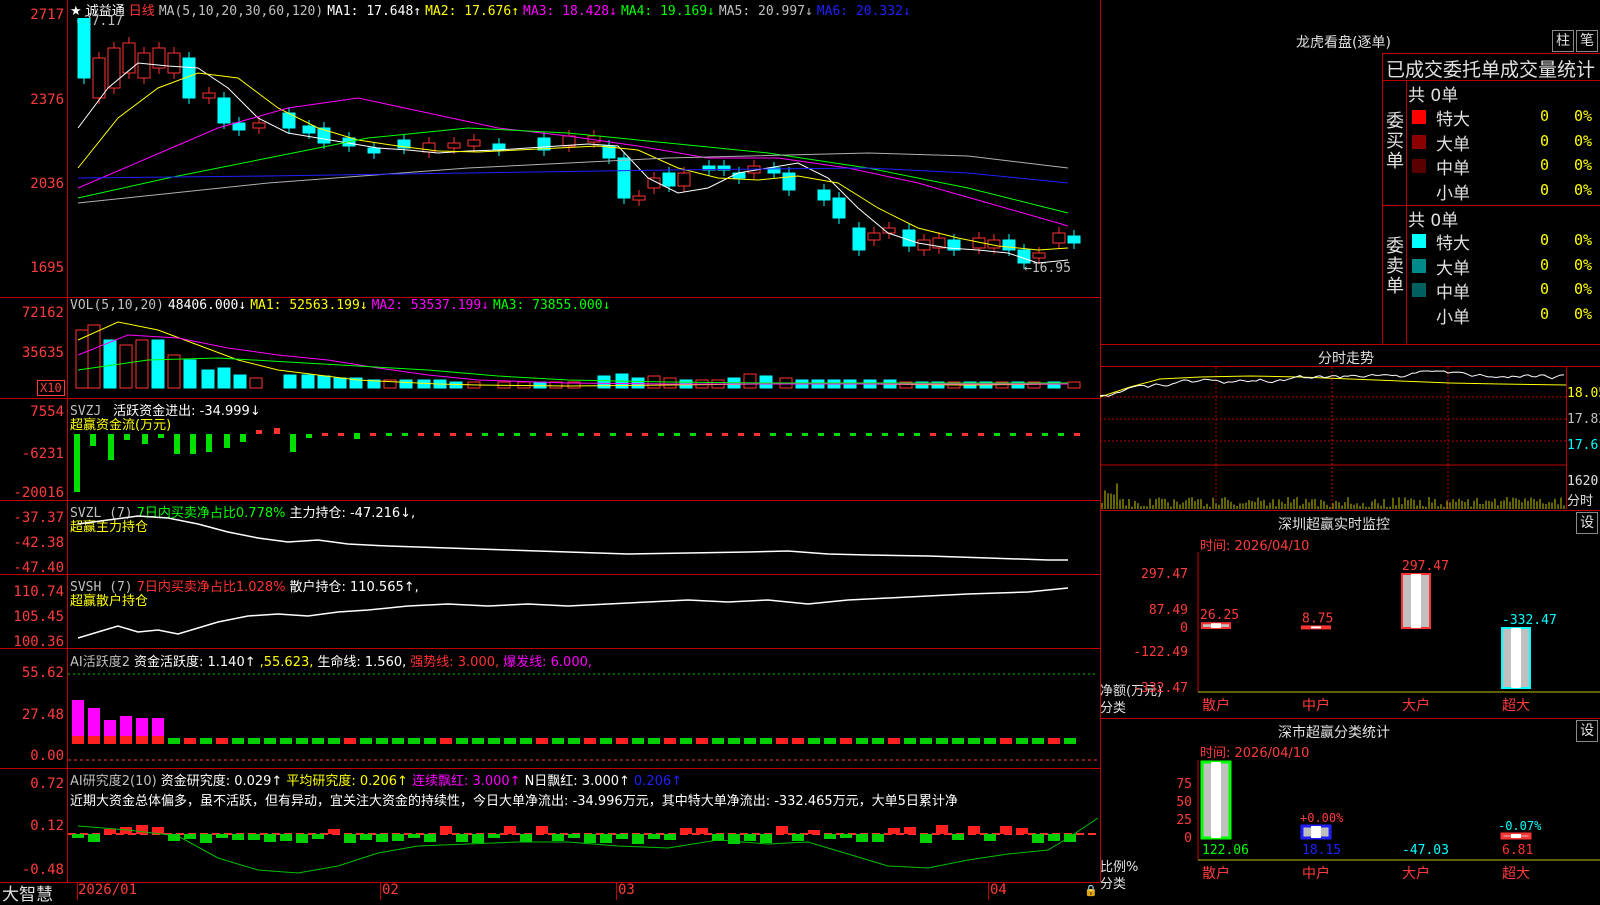 The image size is (1600, 905). What do you see at coordinates (32, 518) in the screenshot?
I see `svzl-ytick-1: -37.37` at bounding box center [32, 518].